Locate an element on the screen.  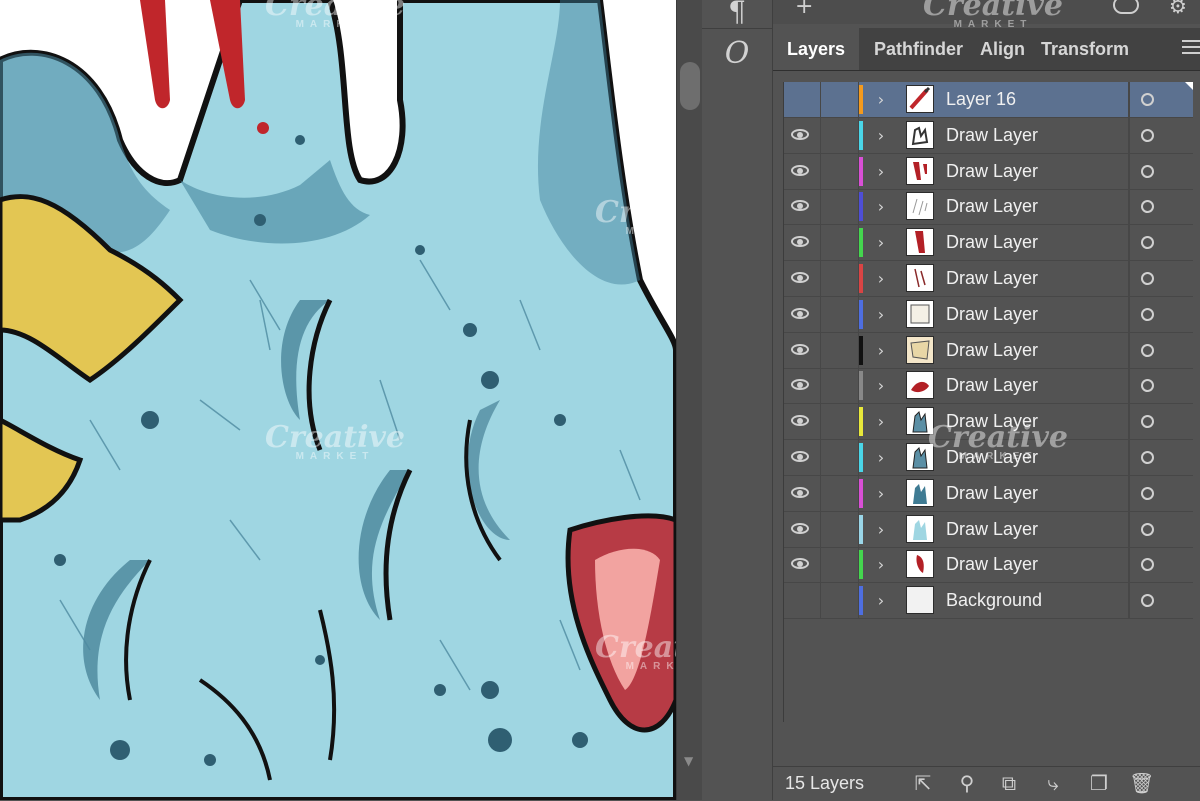
opentype-panel-icon: O is located at coordinates (737, 54).